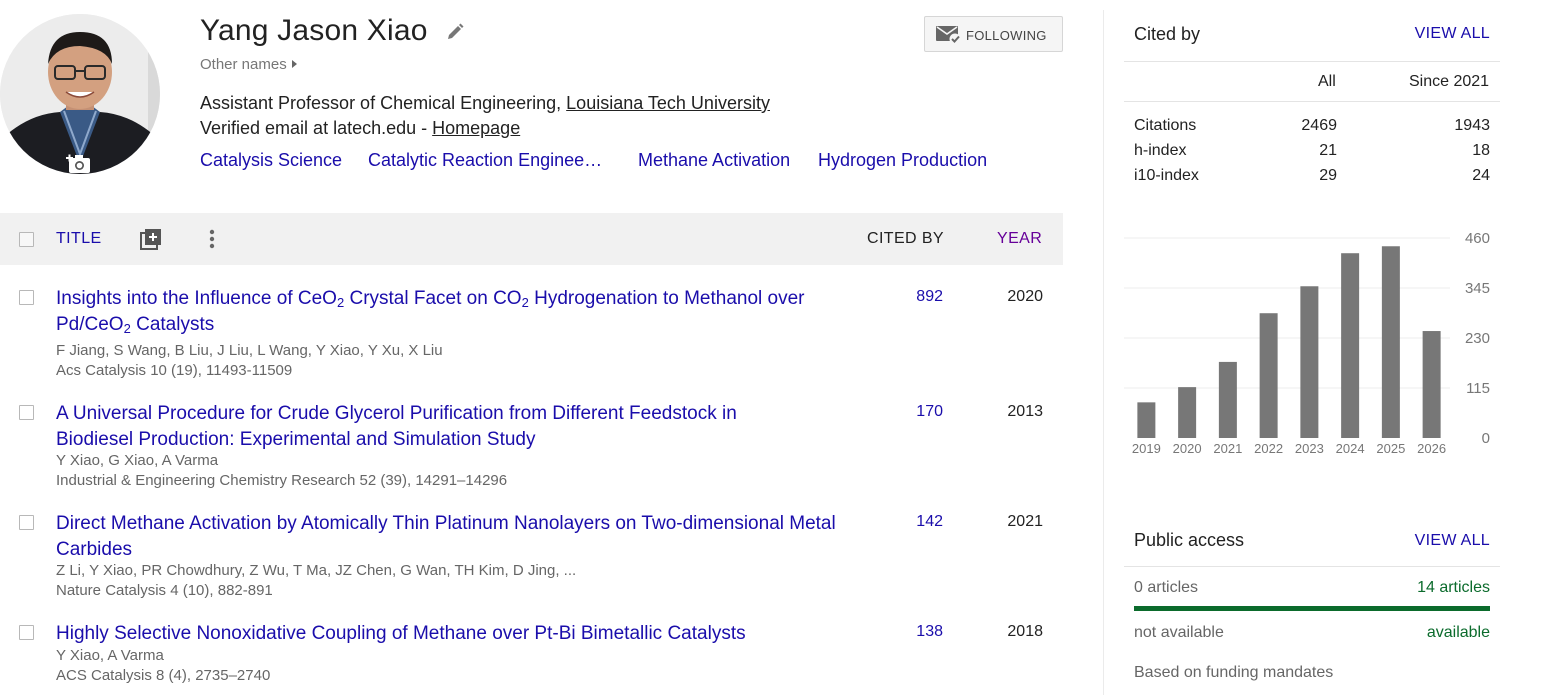  Describe the element at coordinates (79, 163) in the screenshot. I see `change-photo-camera-icon` at that location.